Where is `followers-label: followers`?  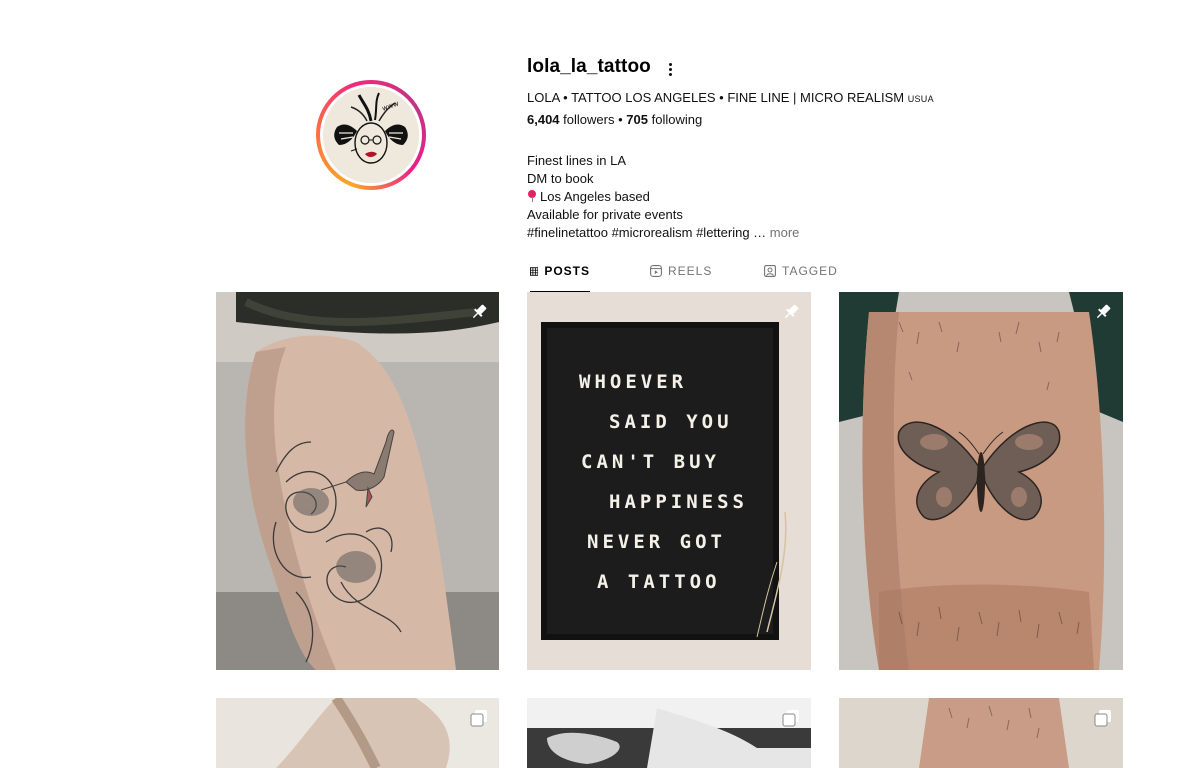
followers-label: followers is located at coordinates (589, 119).